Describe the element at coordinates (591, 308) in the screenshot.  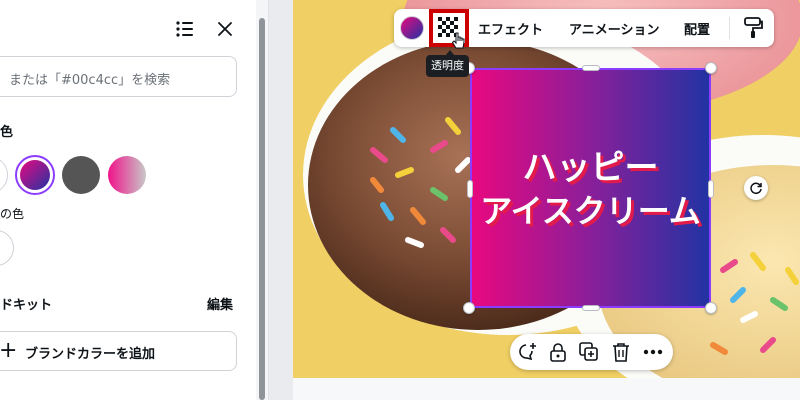
I see `resize-handle-bottom` at that location.